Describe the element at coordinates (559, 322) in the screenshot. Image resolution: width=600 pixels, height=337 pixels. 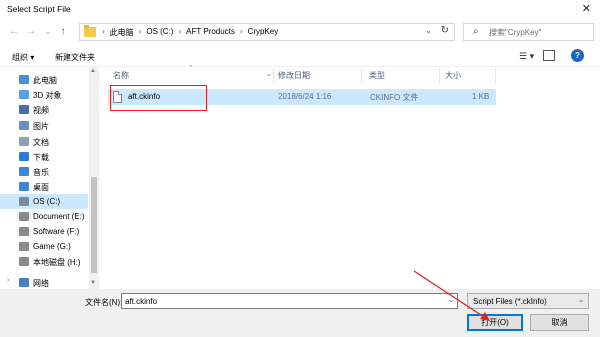
I see `cancel-button: 取消` at that location.